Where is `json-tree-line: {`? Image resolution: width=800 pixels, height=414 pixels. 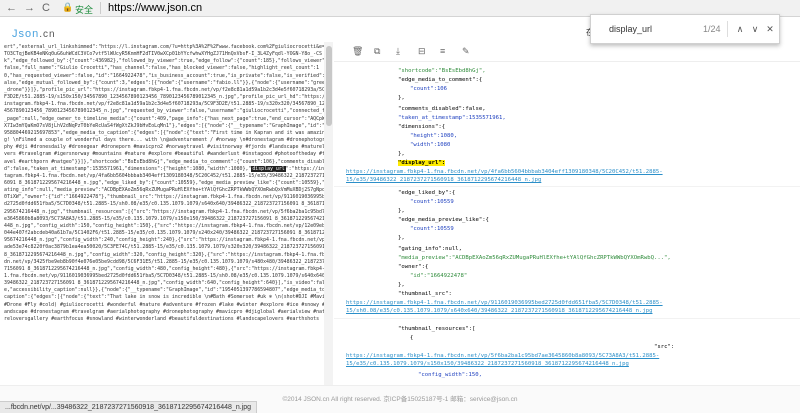 json-tree-line: { is located at coordinates (412, 338).